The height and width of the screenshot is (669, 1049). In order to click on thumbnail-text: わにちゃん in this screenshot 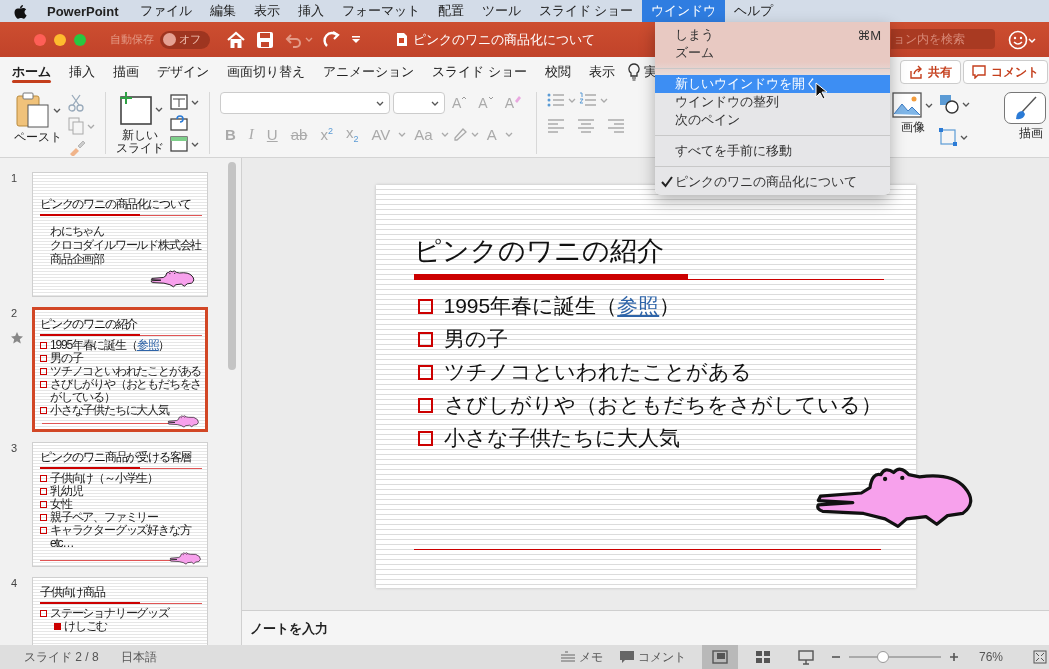, I will do `click(77, 231)`.